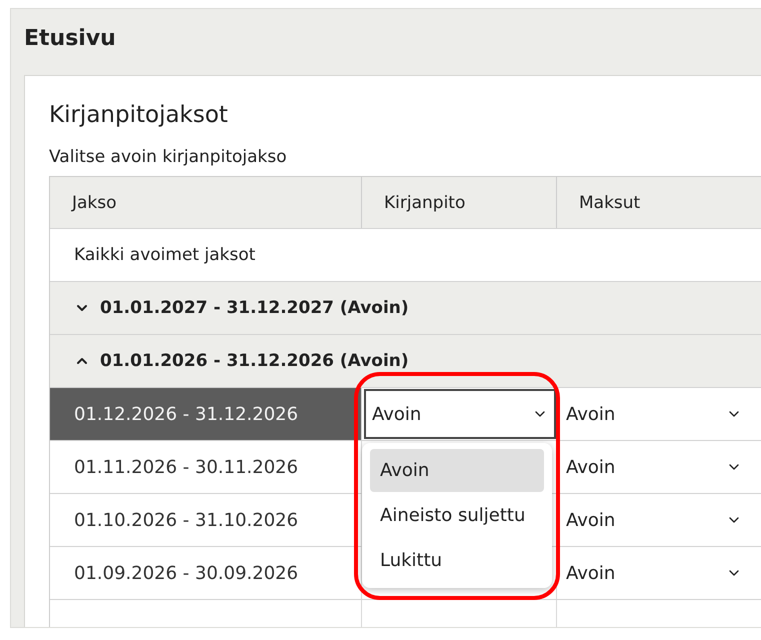 Image resolution: width=761 pixels, height=640 pixels. What do you see at coordinates (70, 39) in the screenshot?
I see `page-title: Etusivu` at bounding box center [70, 39].